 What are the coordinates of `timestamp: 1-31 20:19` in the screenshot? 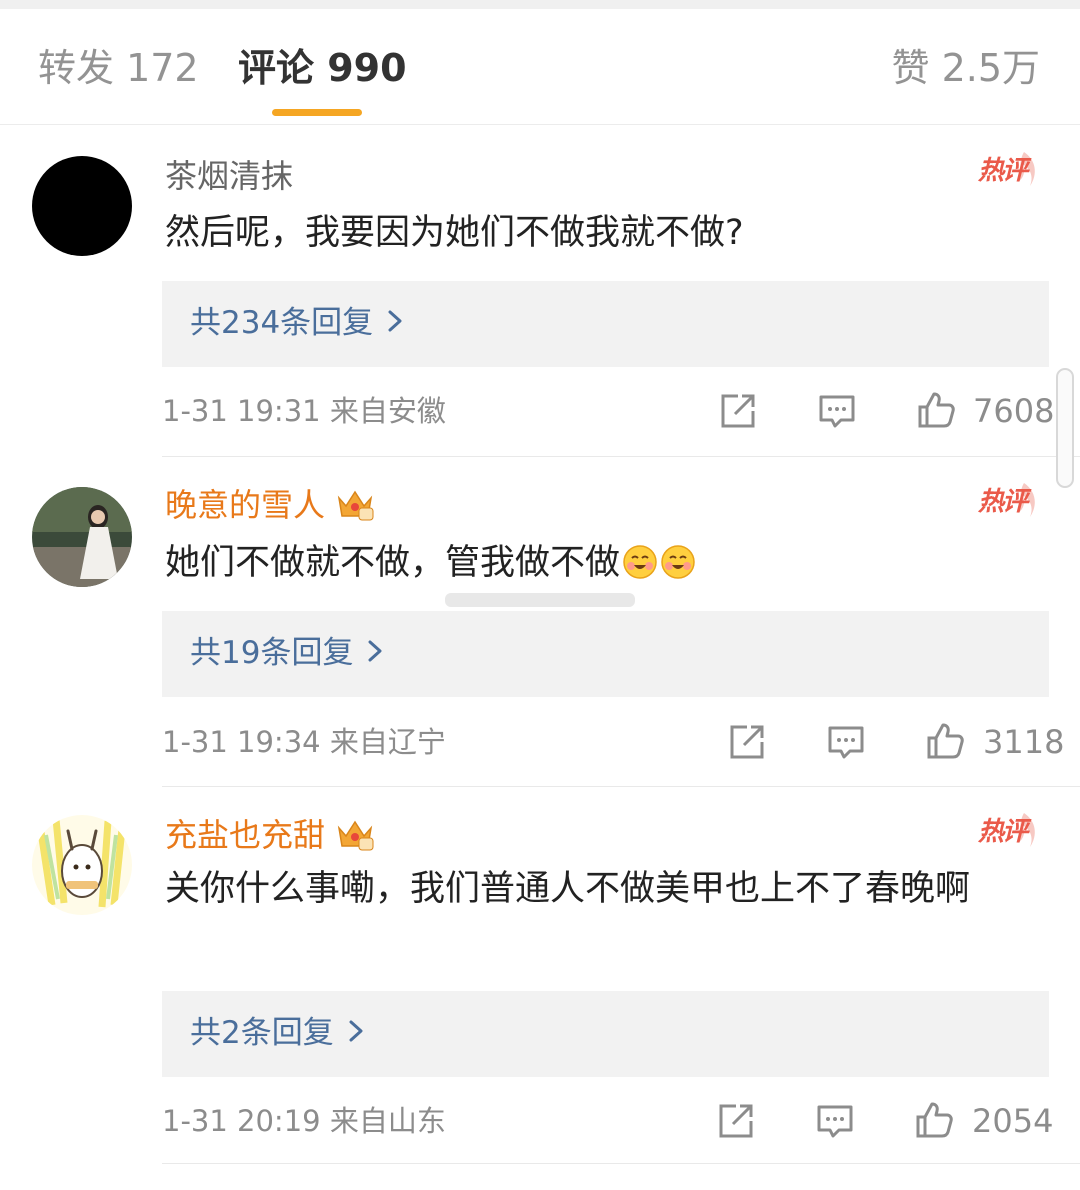 It's located at (241, 1121).